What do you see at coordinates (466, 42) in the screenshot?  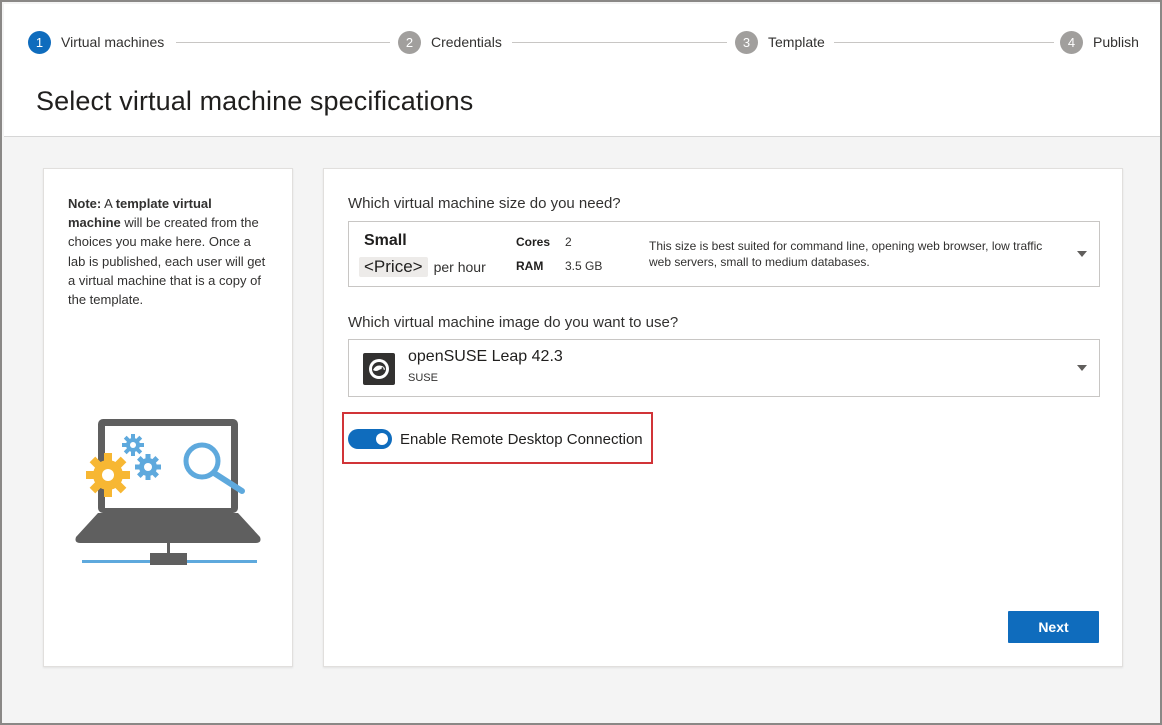 I see `step-label: Credentials` at bounding box center [466, 42].